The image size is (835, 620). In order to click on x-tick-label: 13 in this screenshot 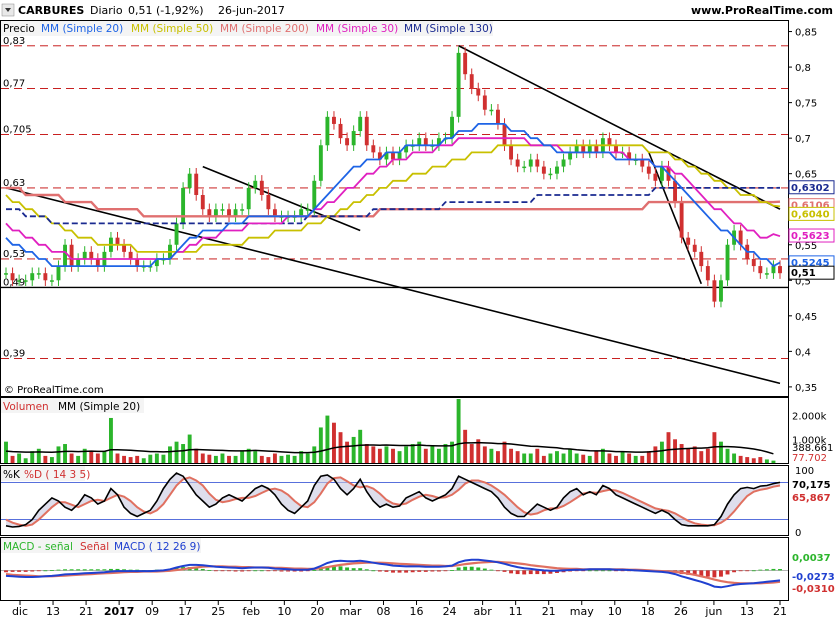, I will do `click(53, 611)`.